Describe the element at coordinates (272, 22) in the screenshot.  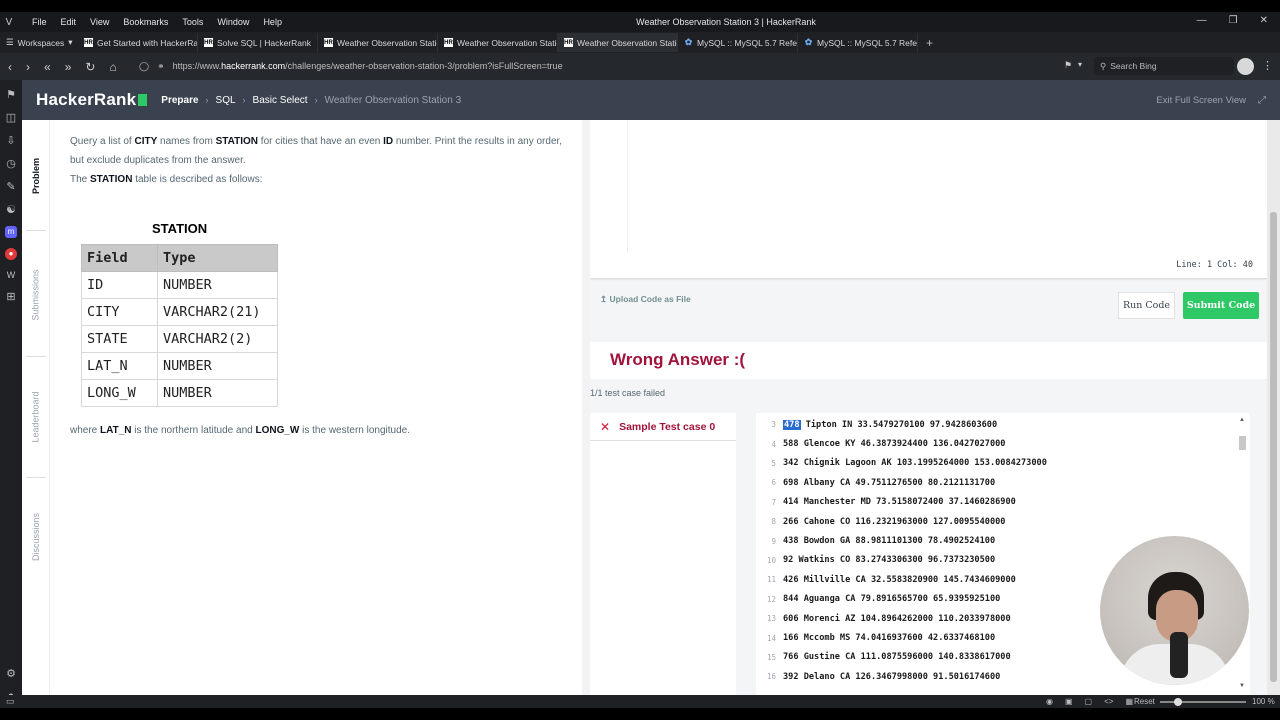
I see `menu-help: Help` at that location.